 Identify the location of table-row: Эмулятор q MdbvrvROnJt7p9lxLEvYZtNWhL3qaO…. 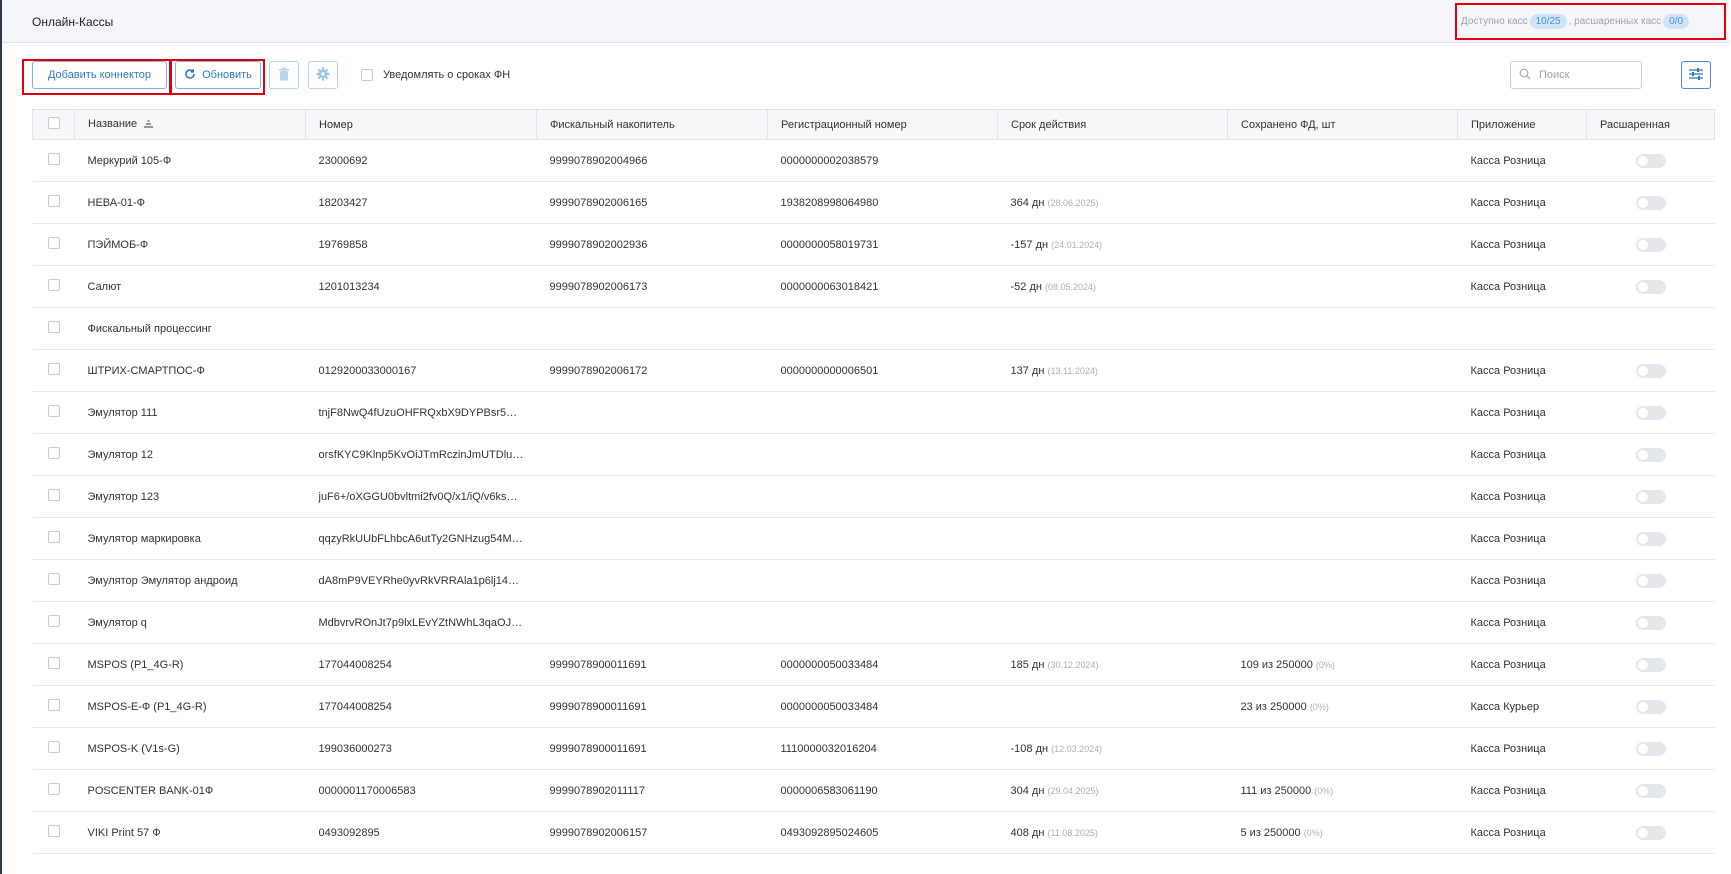
(873, 622).